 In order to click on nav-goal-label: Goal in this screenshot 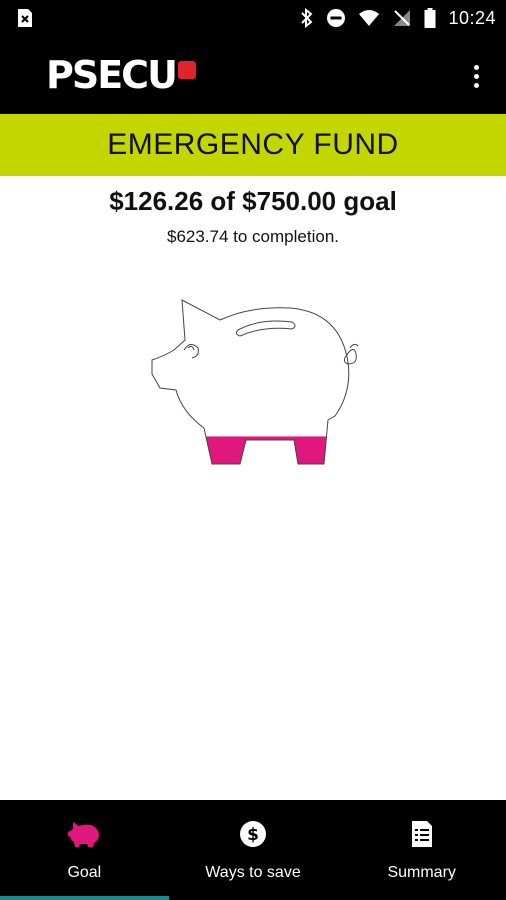, I will do `click(84, 872)`.